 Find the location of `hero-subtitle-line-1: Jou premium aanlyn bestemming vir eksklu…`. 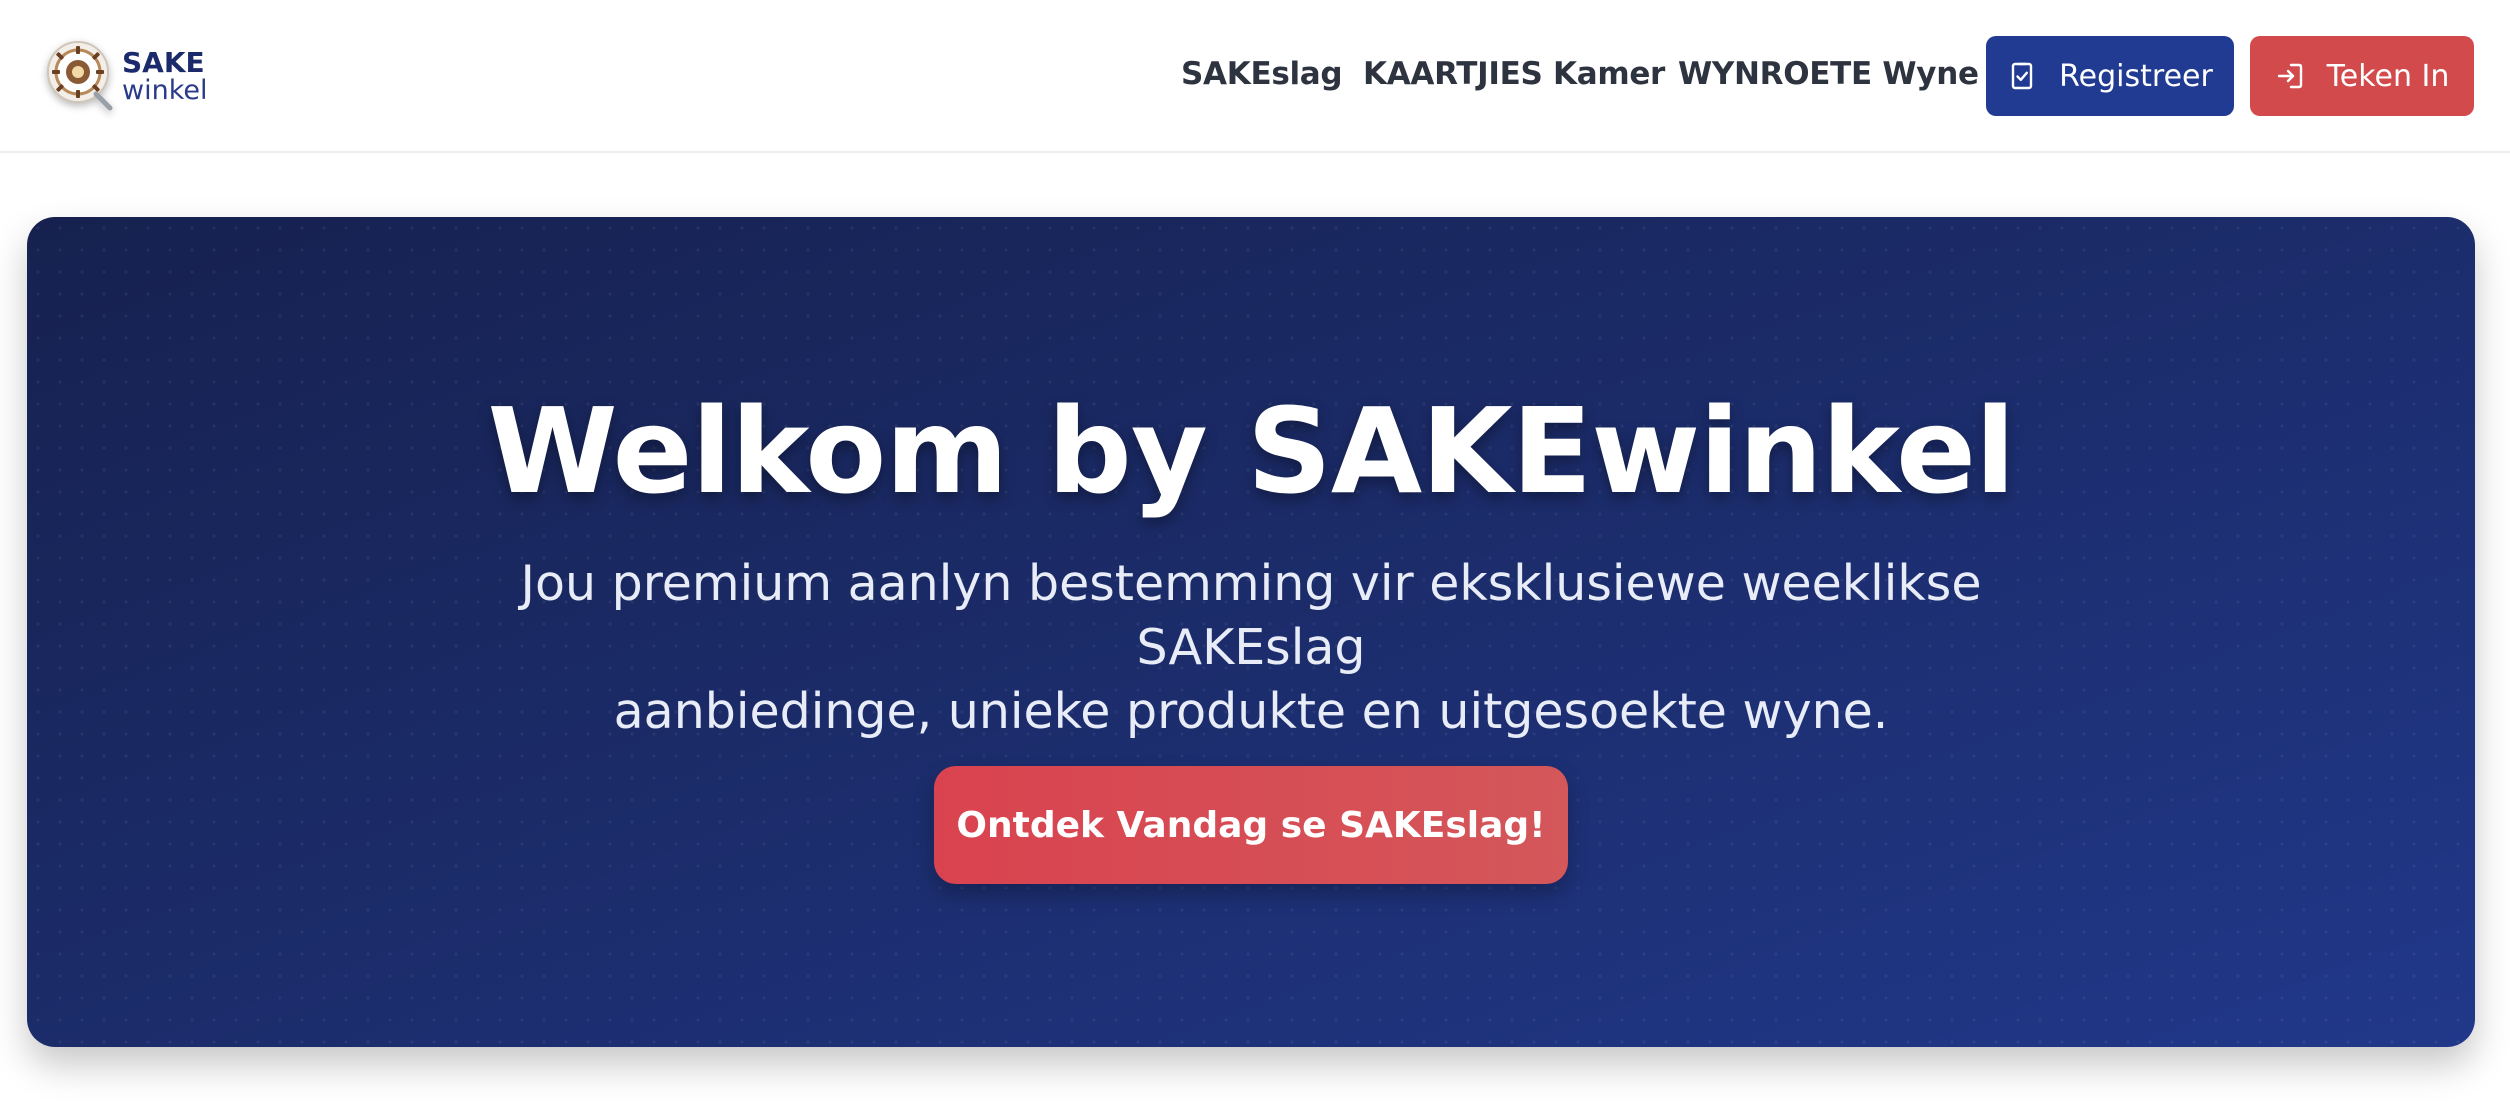

hero-subtitle-line-1: Jou premium aanlyn bestemming vir eksklu… is located at coordinates (1251, 615).